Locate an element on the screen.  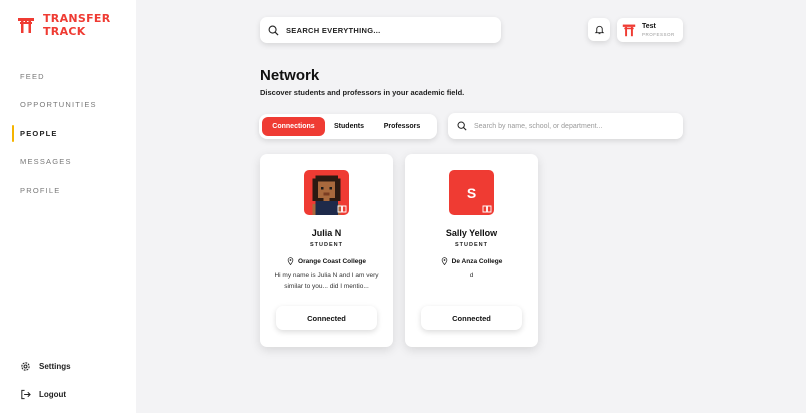
logout-link: Logout is located at coordinates (45, 394).